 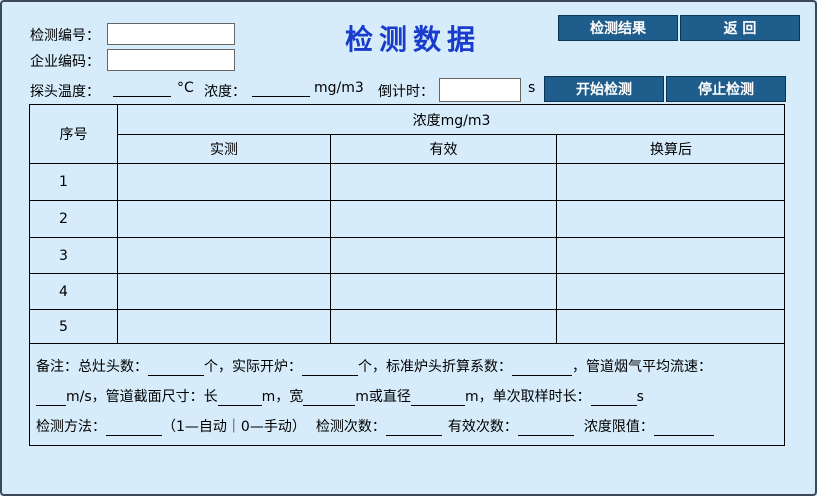 What do you see at coordinates (63, 291) in the screenshot?
I see `row-index: 4` at bounding box center [63, 291].